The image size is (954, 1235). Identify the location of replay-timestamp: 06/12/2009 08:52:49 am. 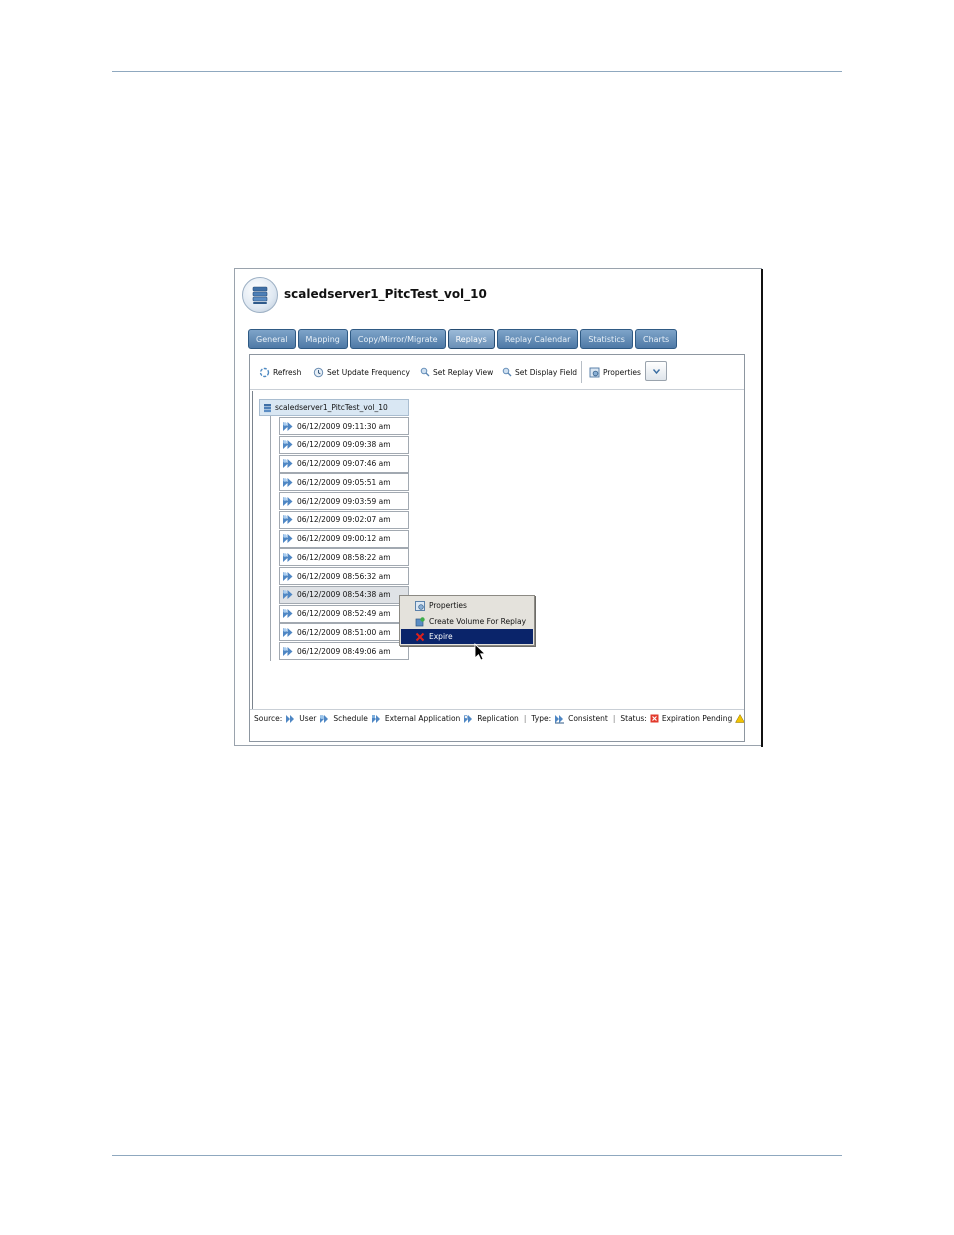
(344, 613).